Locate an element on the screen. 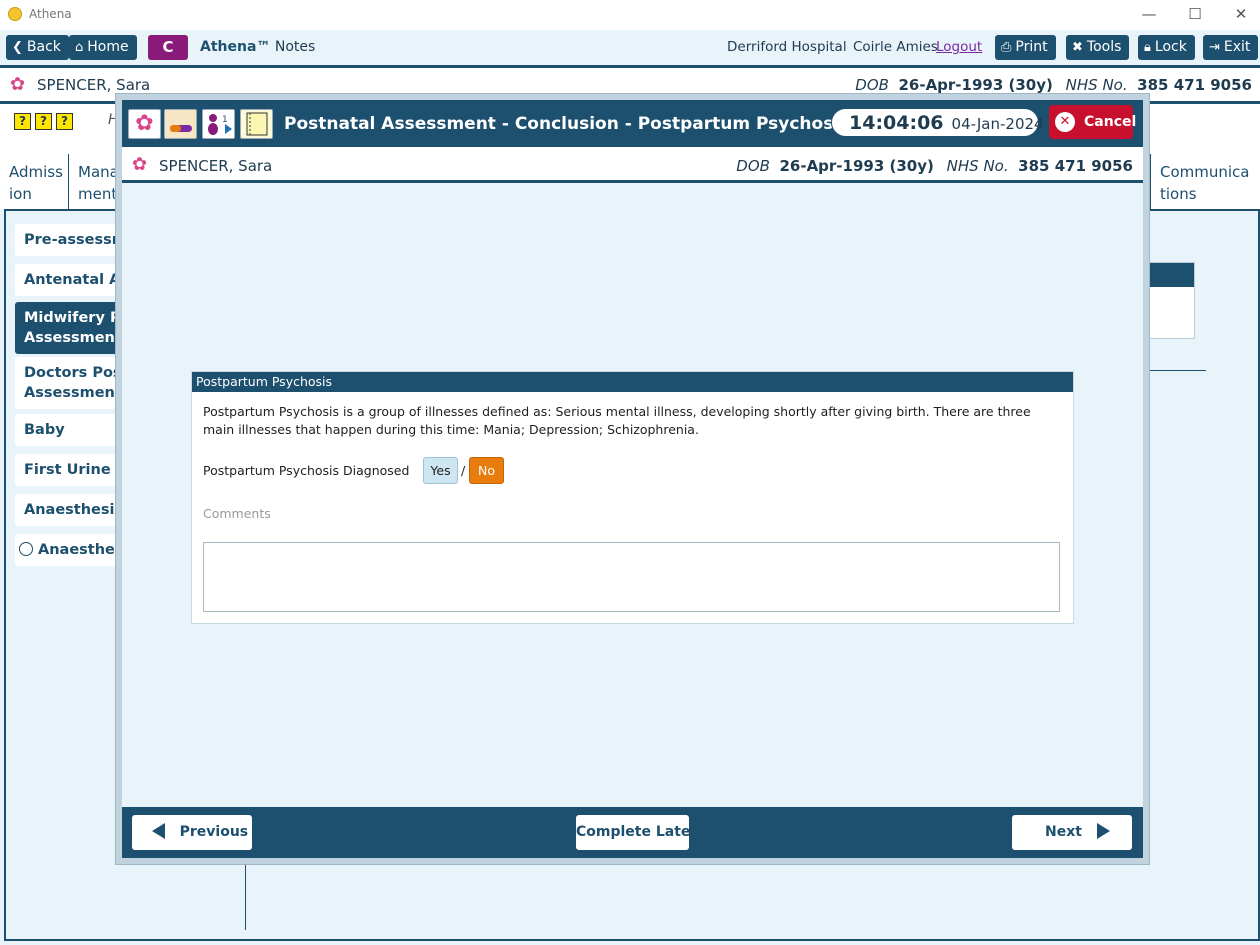 Image resolution: width=1260 pixels, height=945 pixels. lock-icon: 🔒︎ is located at coordinates (1147, 47).